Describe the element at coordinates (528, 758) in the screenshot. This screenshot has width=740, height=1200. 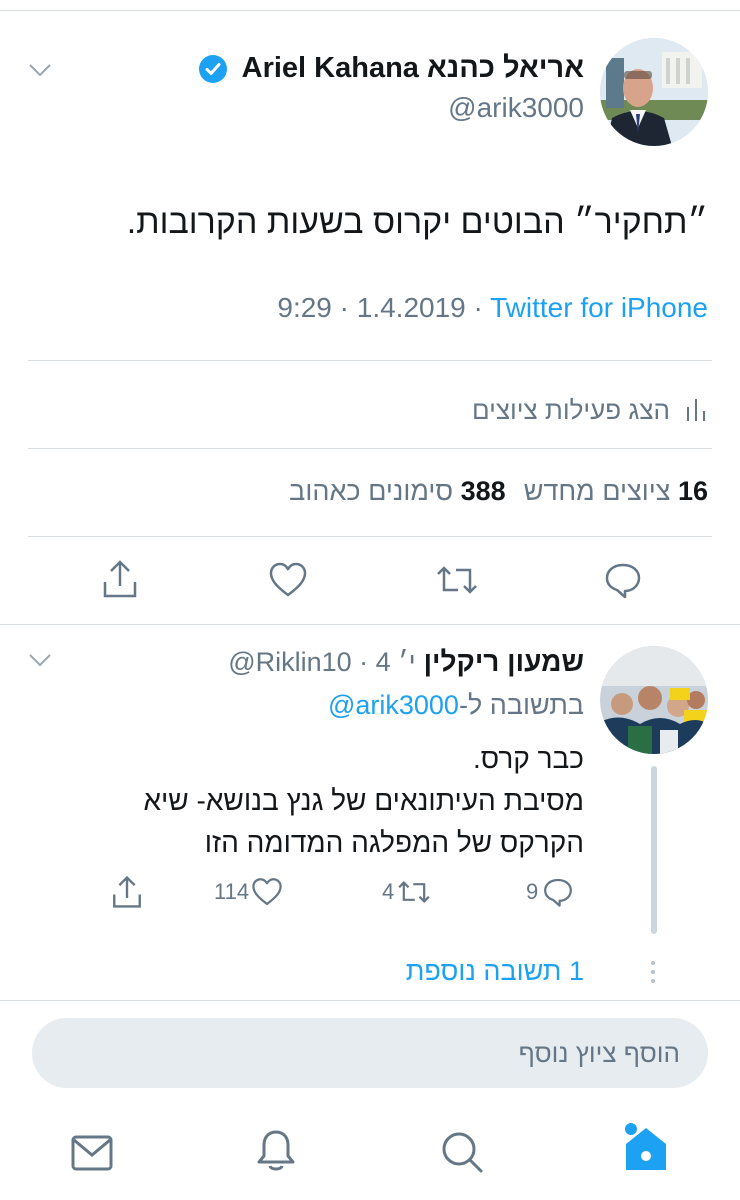
I see `reply-text-line: כבר קרס.` at that location.